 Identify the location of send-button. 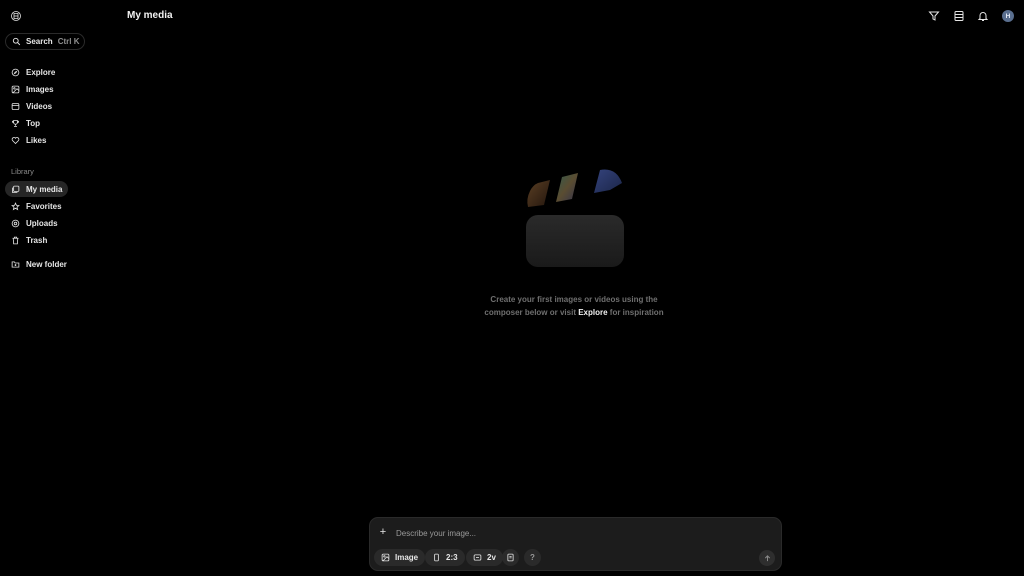
(767, 558).